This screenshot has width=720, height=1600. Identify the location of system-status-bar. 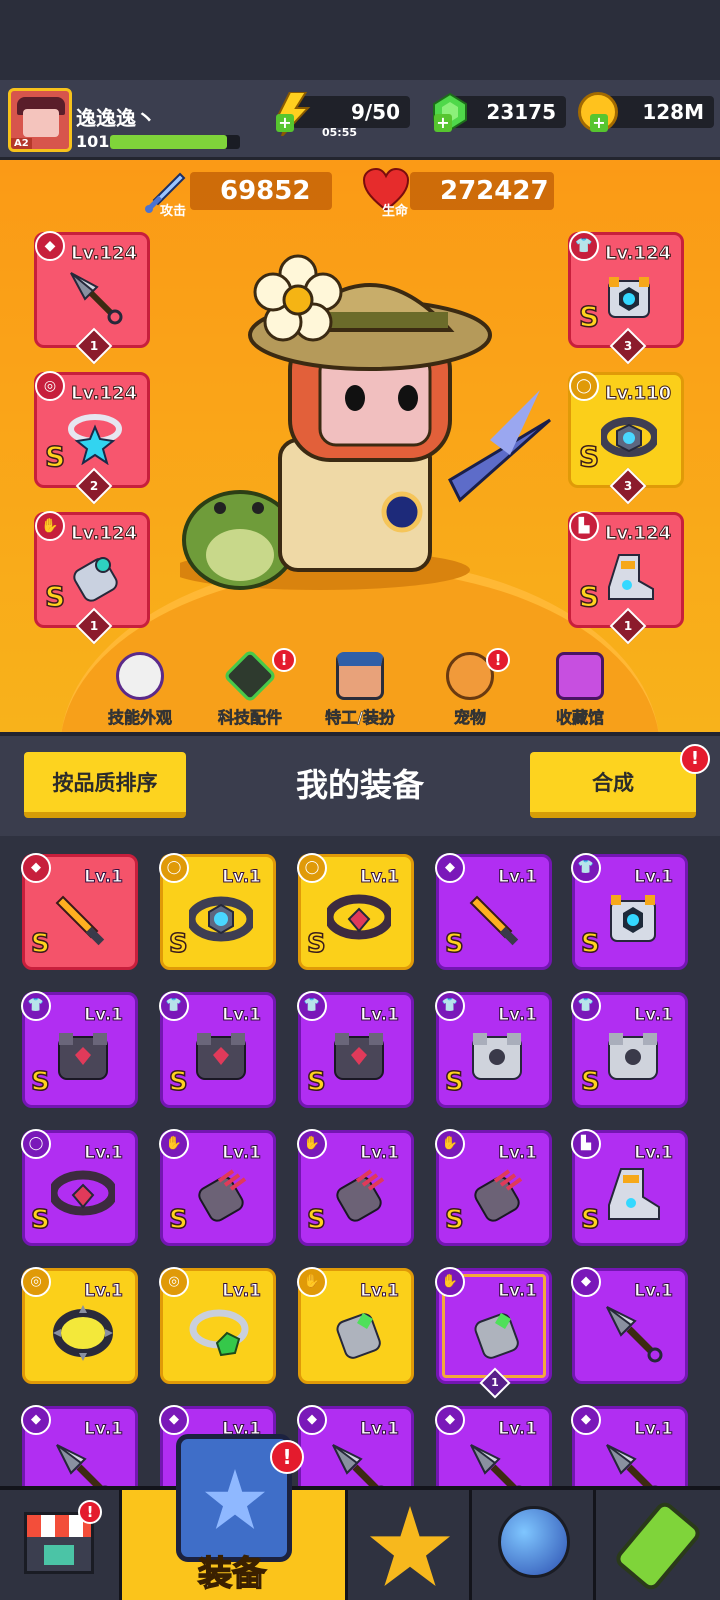
(360, 40).